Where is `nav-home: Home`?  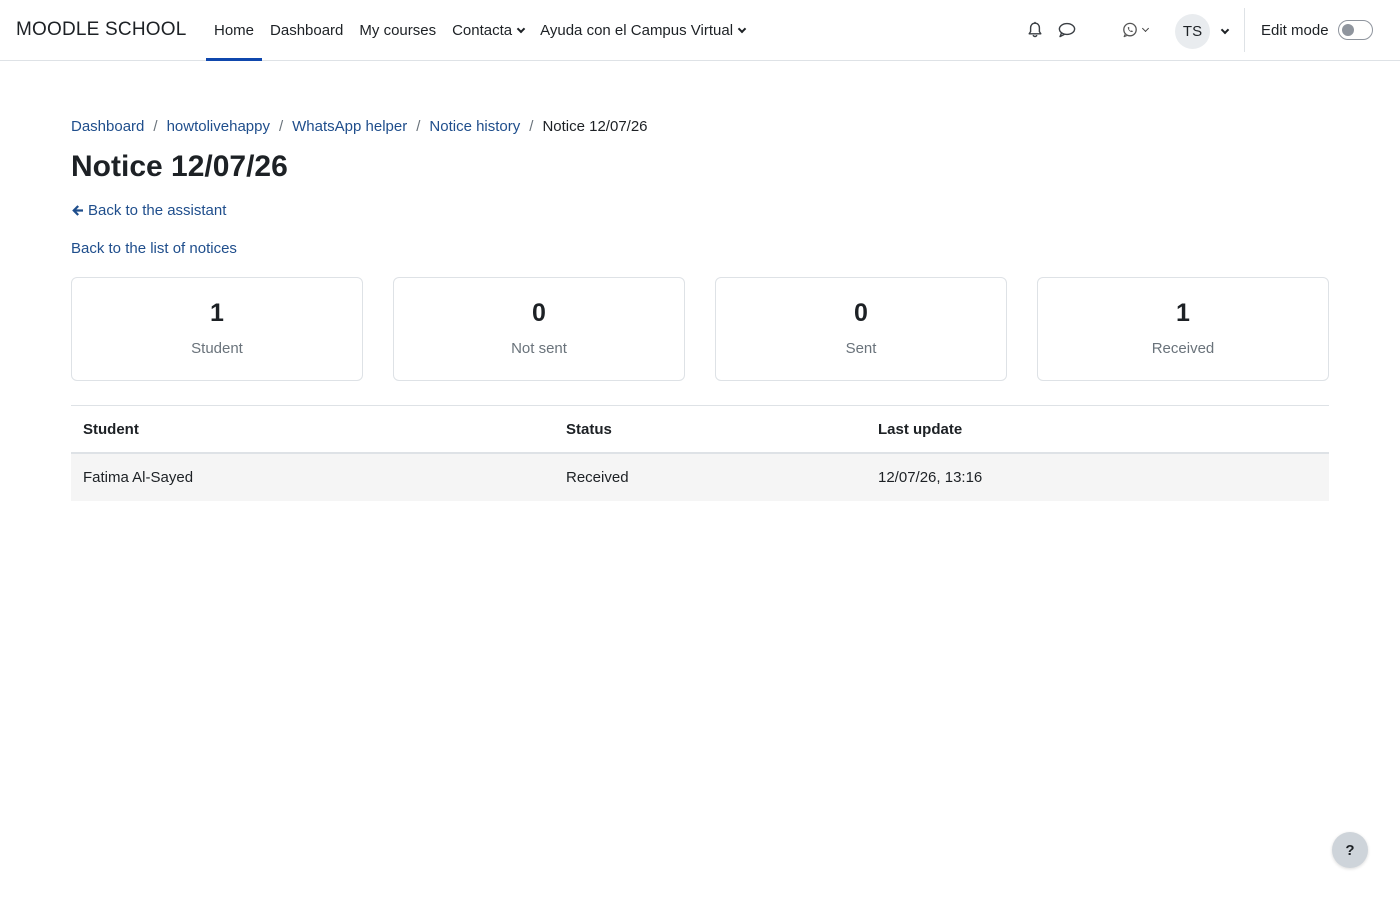
nav-home: Home is located at coordinates (234, 30).